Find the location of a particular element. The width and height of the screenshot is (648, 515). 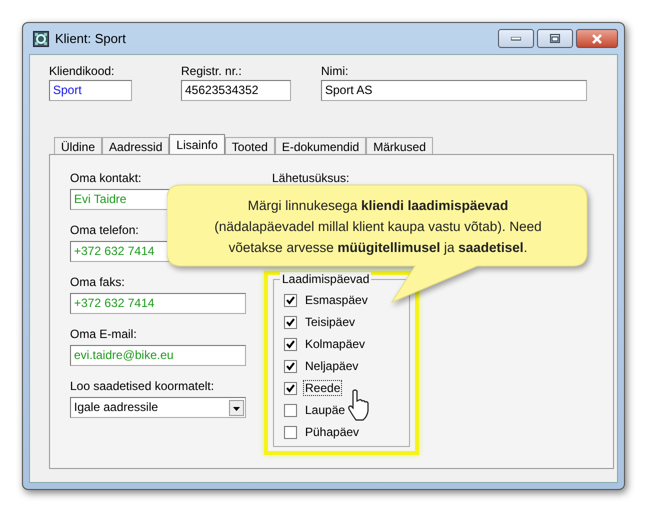

field-label: Kliendikood: is located at coordinates (82, 71).